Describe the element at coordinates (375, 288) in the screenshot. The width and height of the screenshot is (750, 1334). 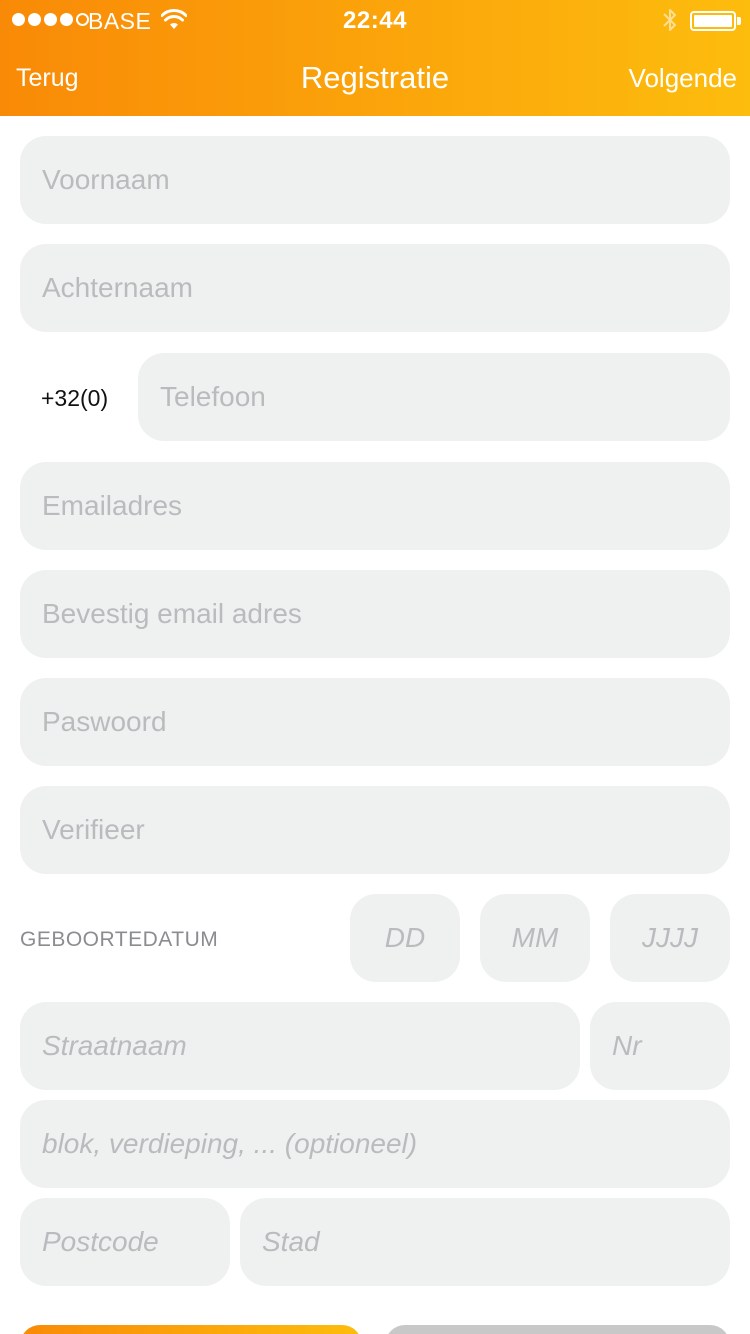
I see `last-name-field` at that location.